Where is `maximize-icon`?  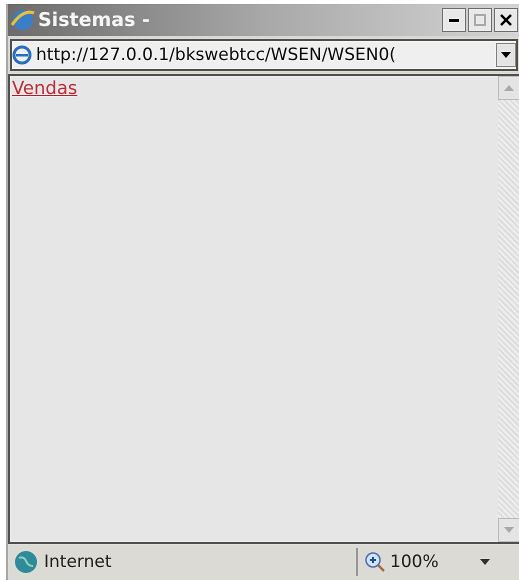
maximize-icon is located at coordinates (480, 20).